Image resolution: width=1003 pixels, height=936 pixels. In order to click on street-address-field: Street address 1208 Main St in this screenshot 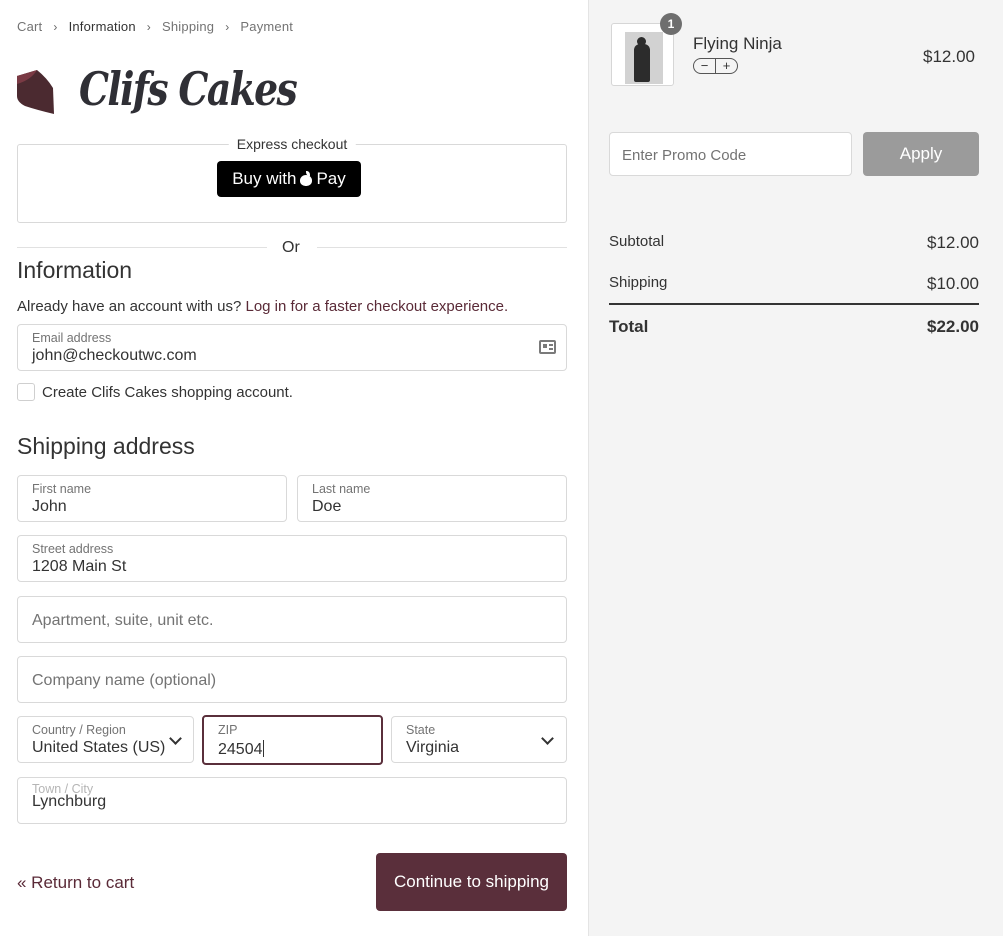, I will do `click(292, 558)`.